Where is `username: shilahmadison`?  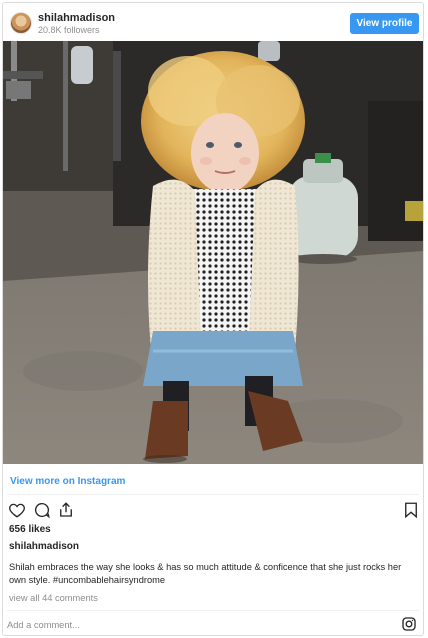
username: shilahmadison is located at coordinates (76, 18).